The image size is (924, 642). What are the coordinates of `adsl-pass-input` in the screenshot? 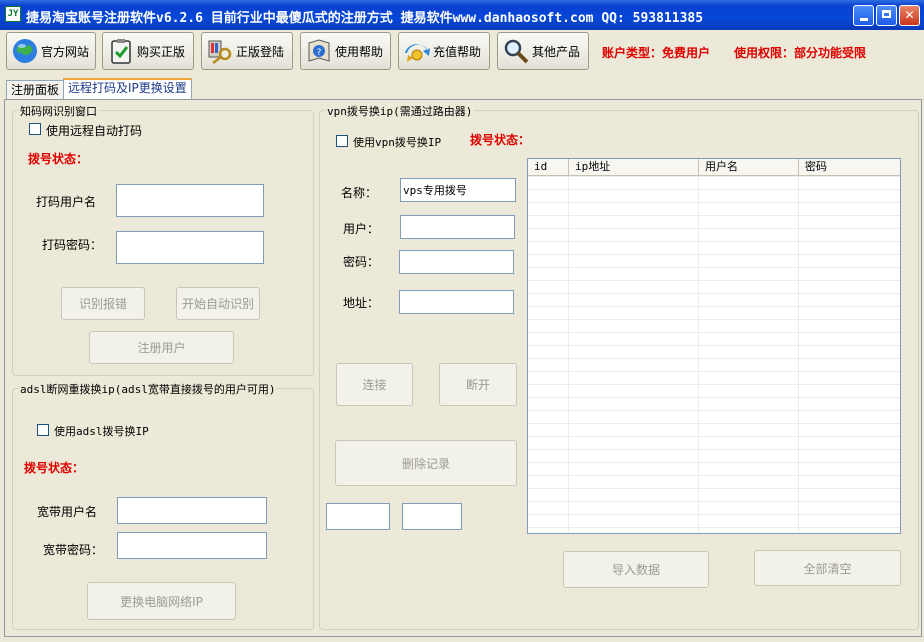 It's located at (192, 545).